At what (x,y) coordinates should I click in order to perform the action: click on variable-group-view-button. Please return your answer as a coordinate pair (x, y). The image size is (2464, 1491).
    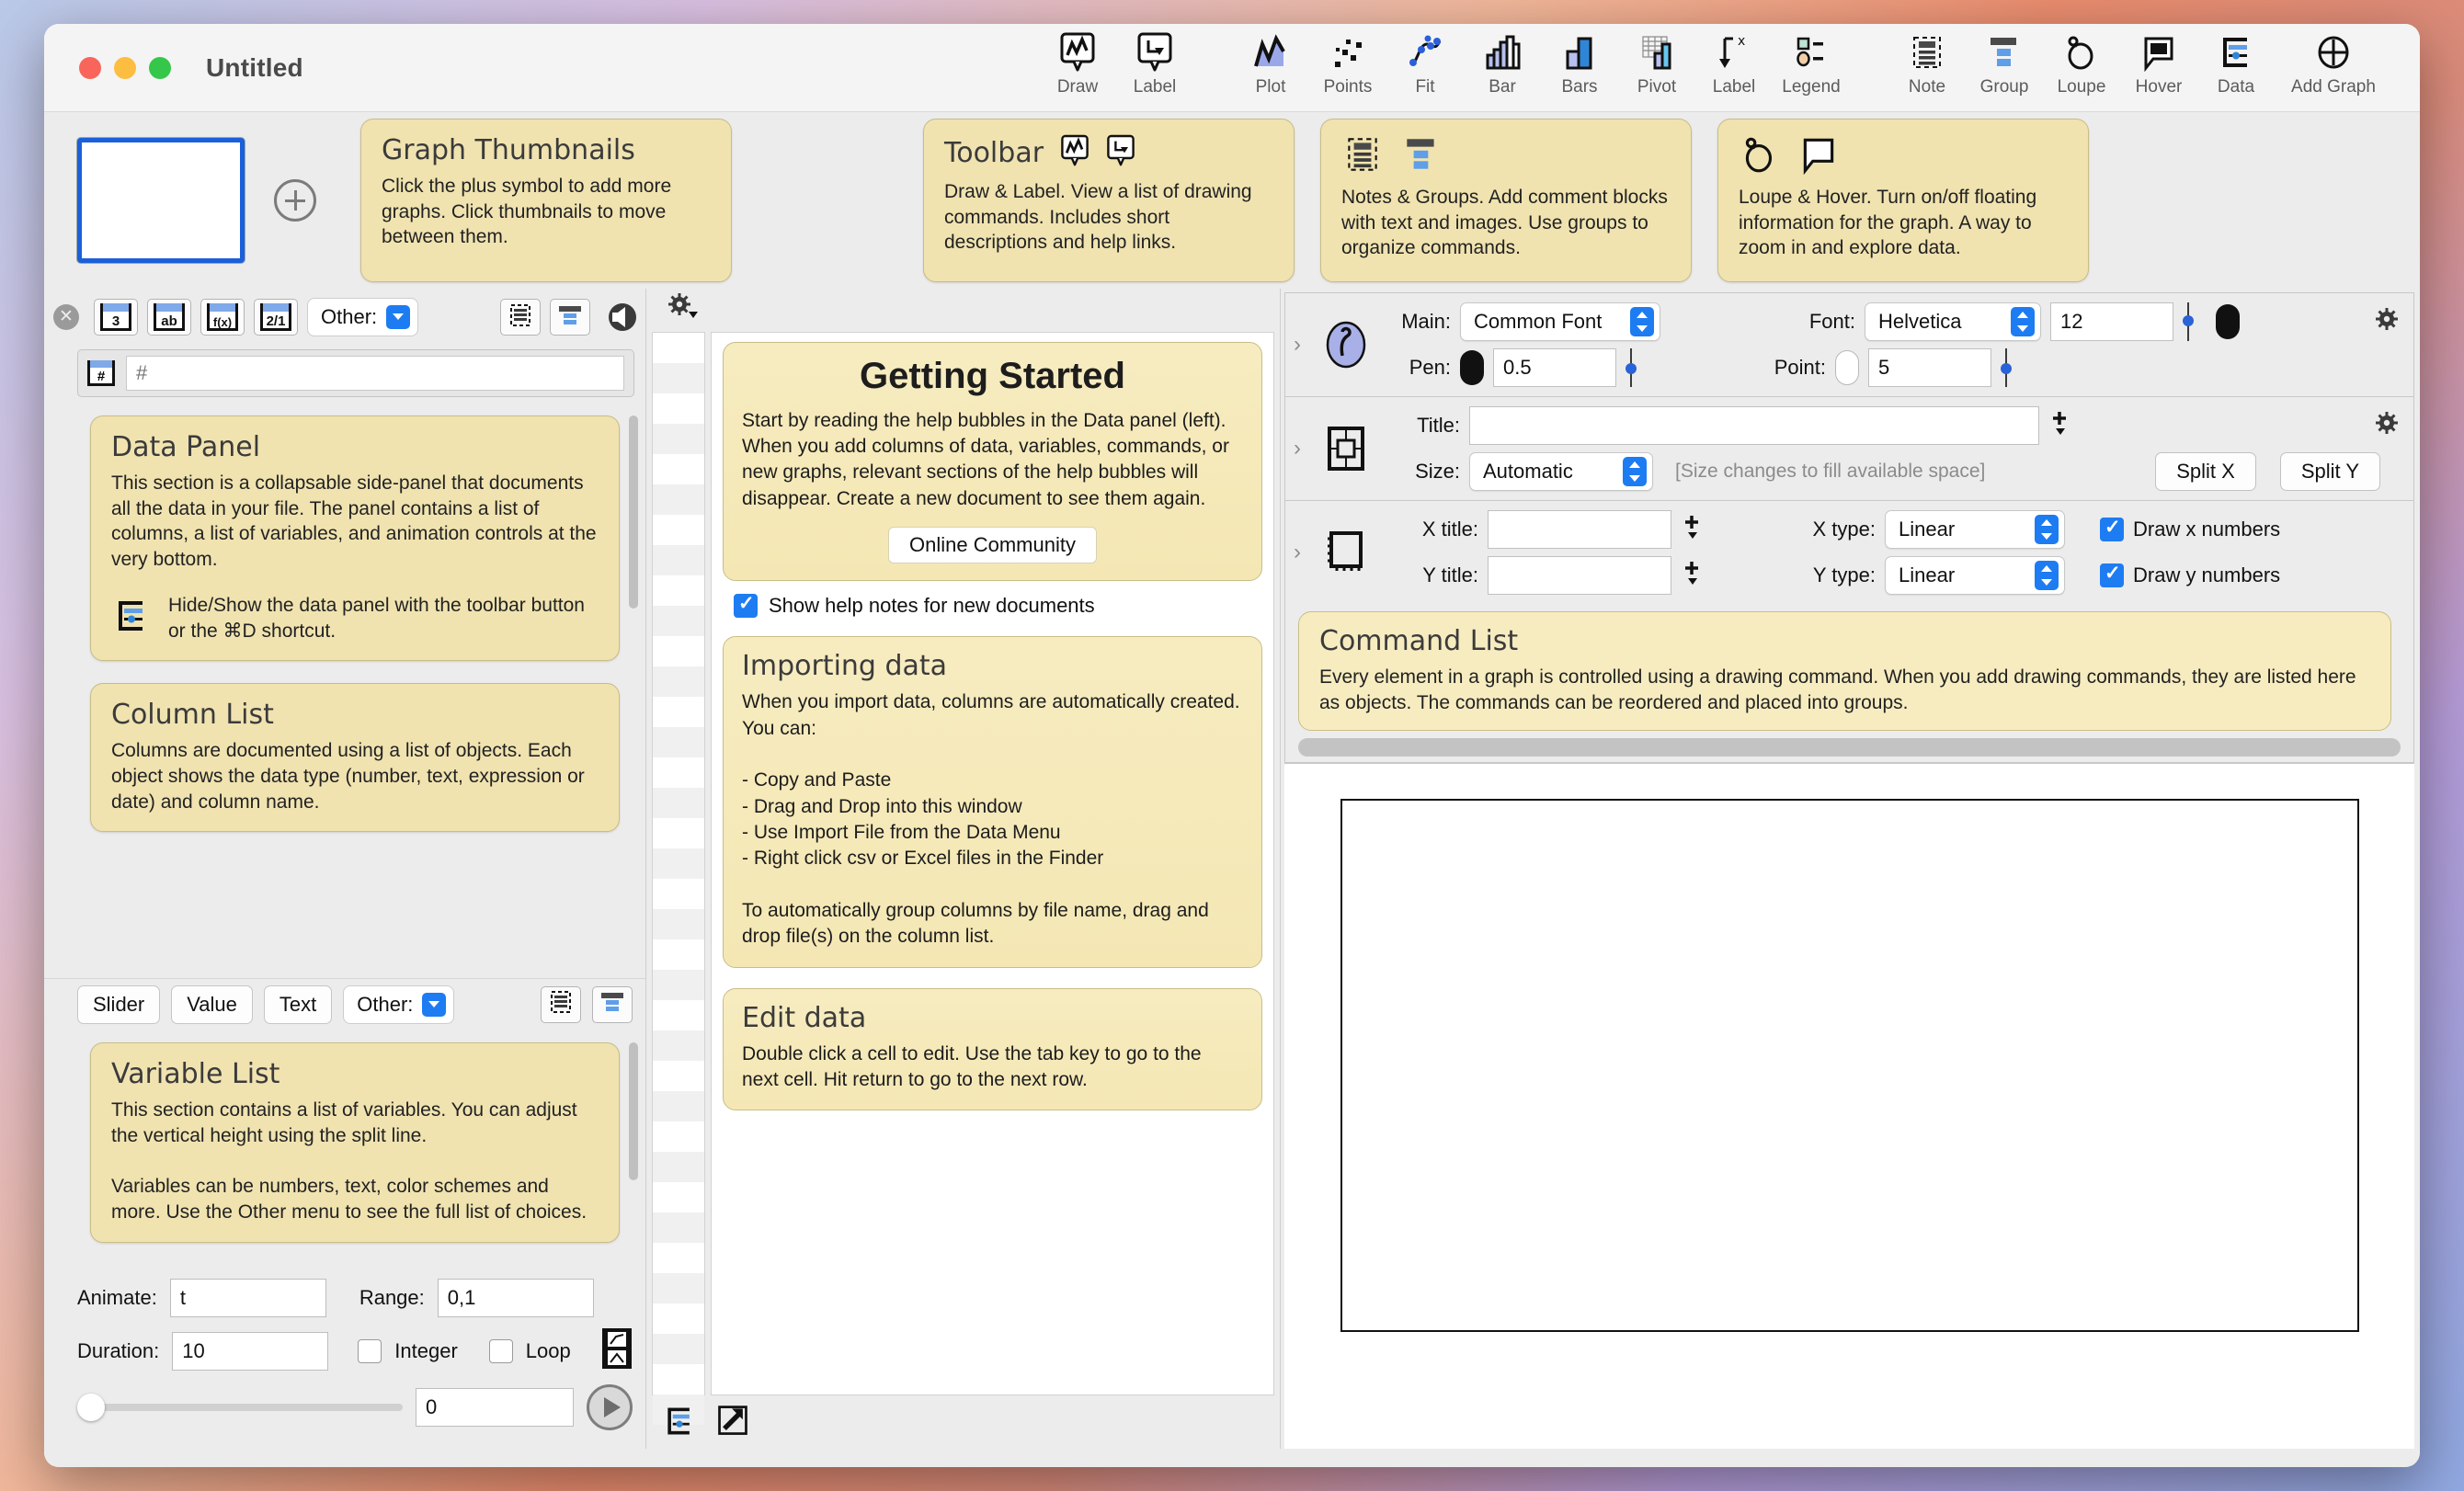
    Looking at the image, I should click on (612, 1004).